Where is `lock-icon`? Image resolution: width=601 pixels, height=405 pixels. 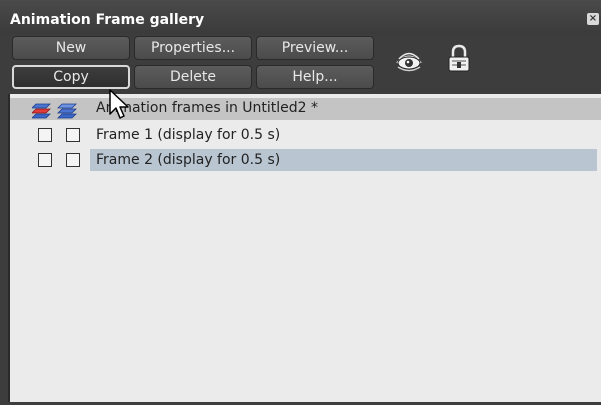 lock-icon is located at coordinates (459, 59).